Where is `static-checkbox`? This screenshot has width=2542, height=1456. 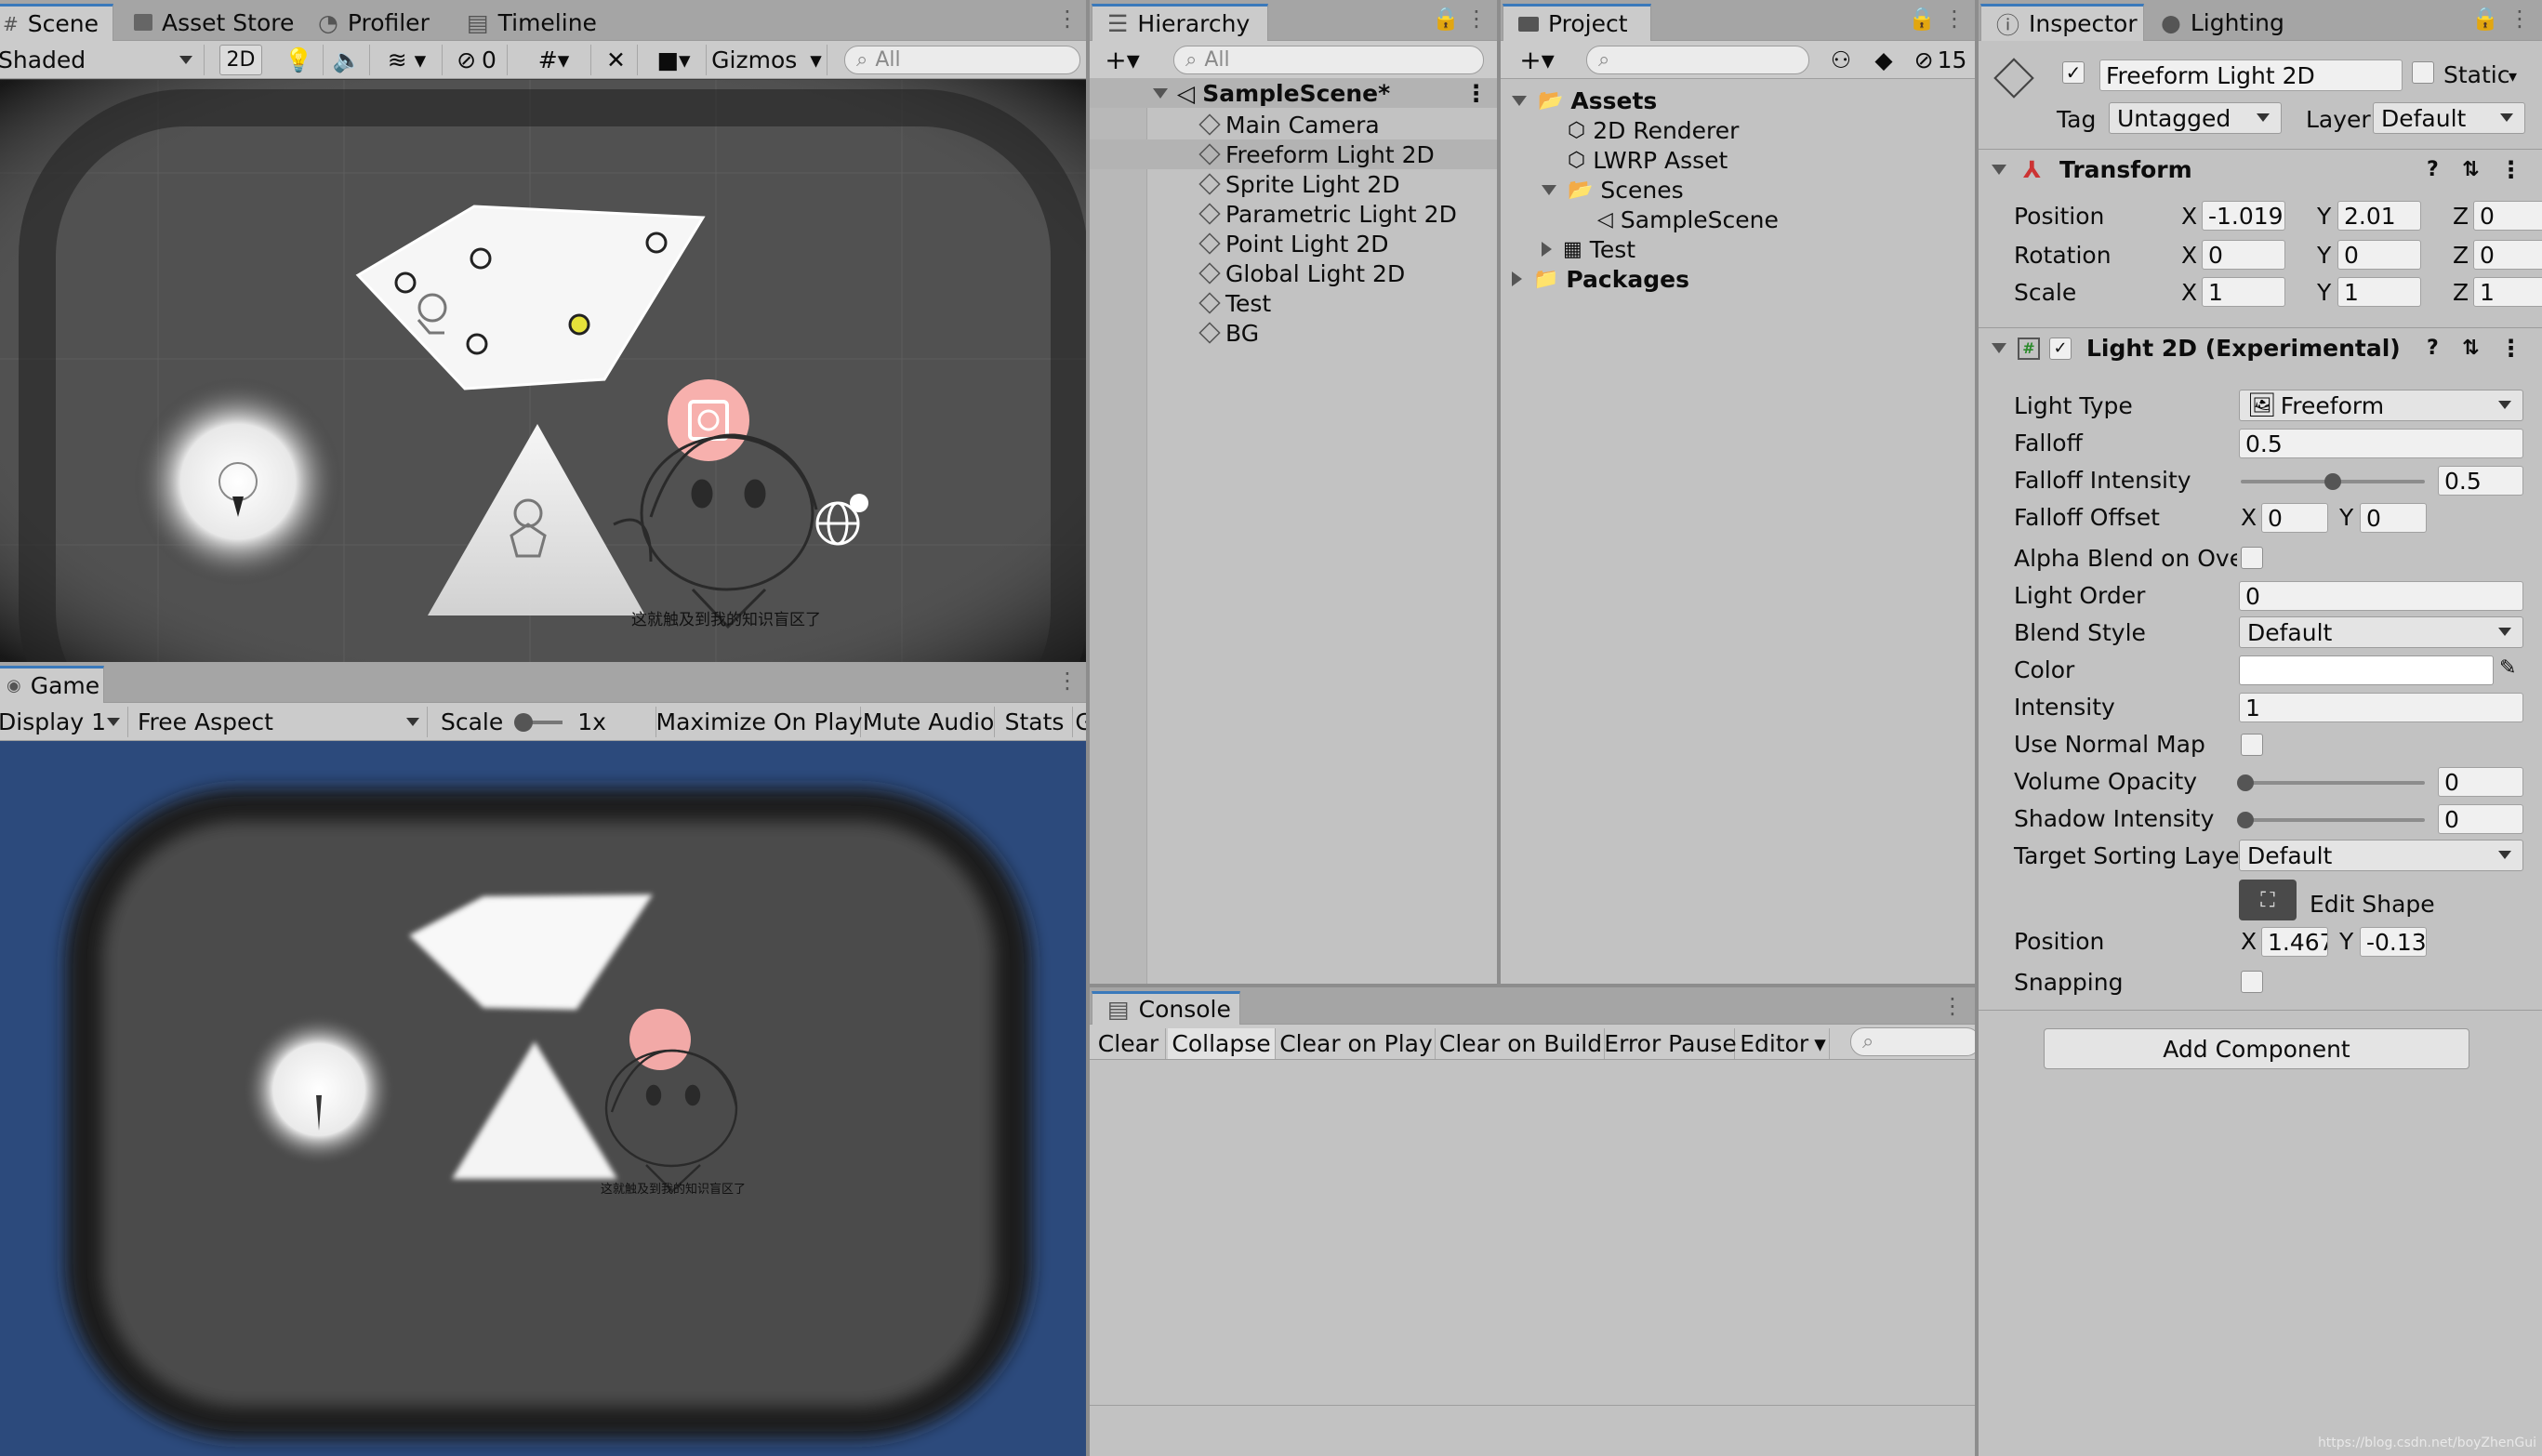 static-checkbox is located at coordinates (2423, 72).